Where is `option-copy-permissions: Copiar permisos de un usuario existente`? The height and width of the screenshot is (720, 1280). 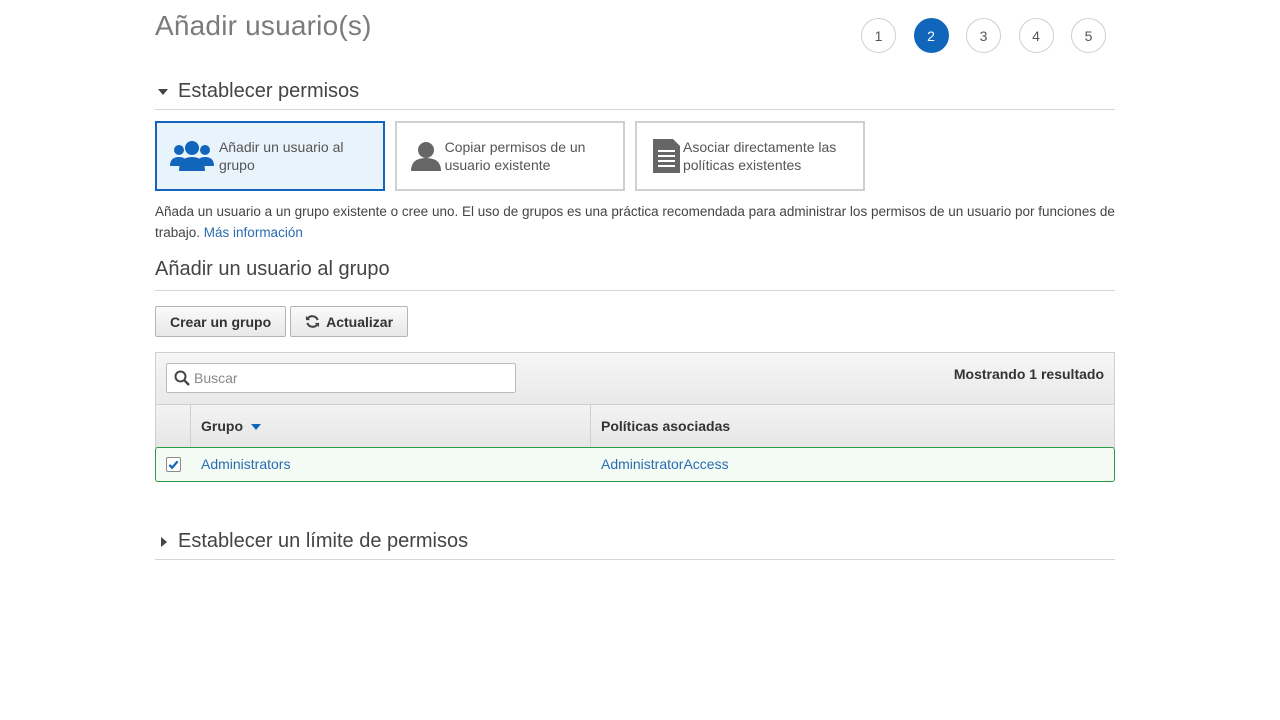
option-copy-permissions: Copiar permisos de un usuario existente is located at coordinates (510, 156).